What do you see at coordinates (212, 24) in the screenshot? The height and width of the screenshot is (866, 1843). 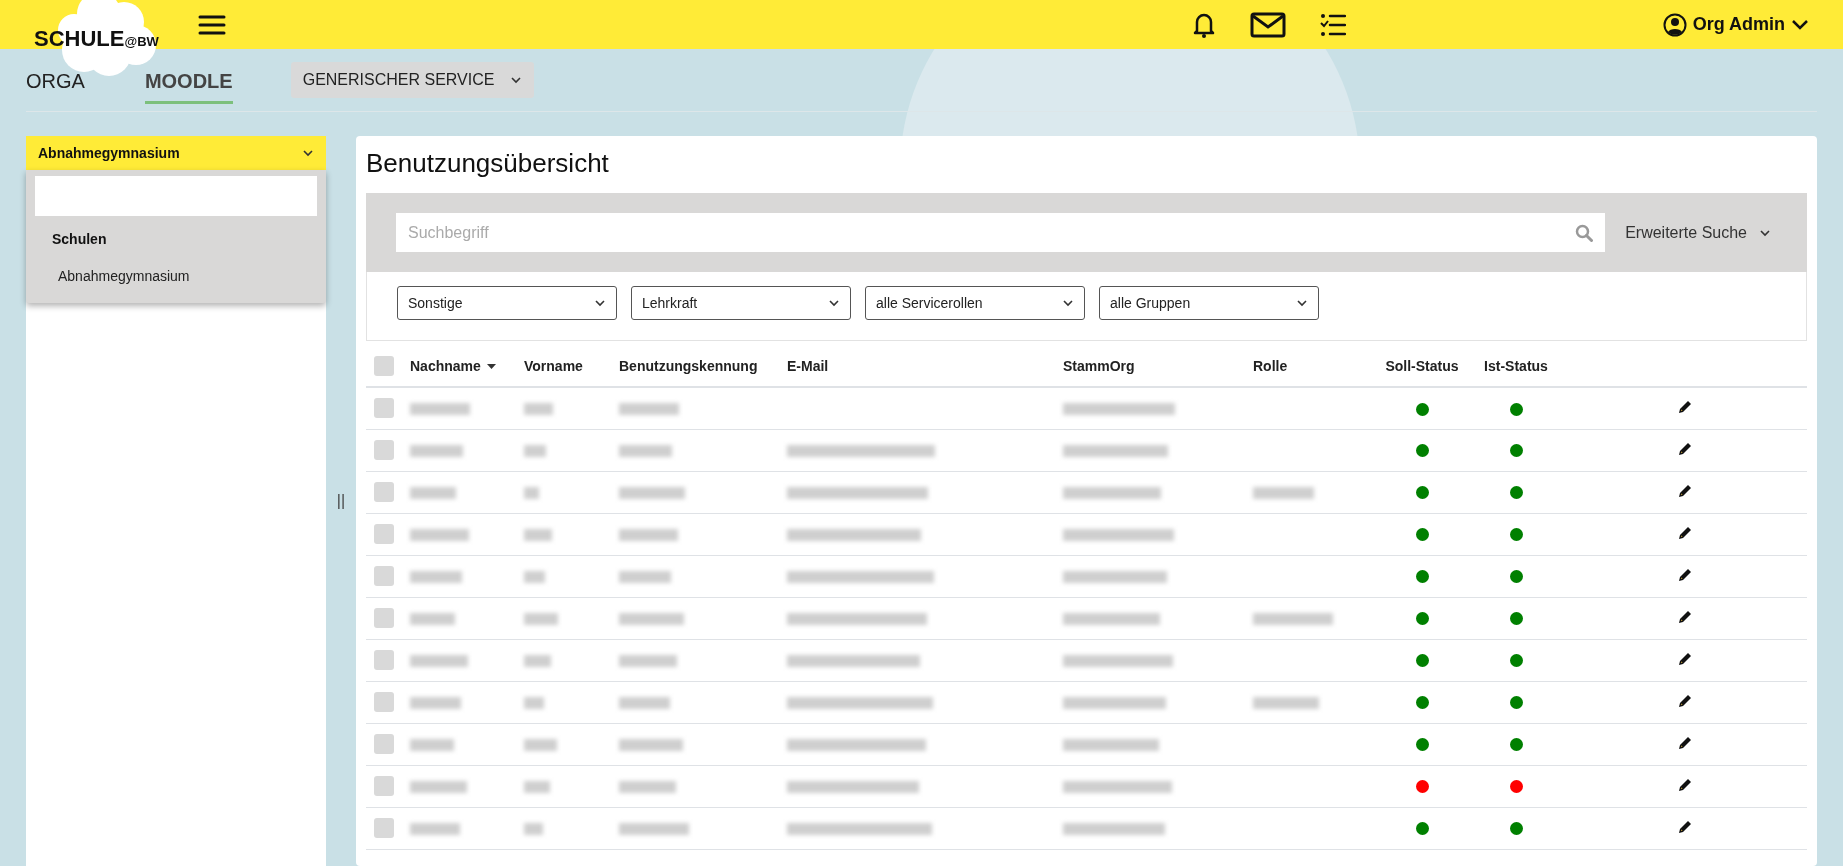 I see `menu-icon` at bounding box center [212, 24].